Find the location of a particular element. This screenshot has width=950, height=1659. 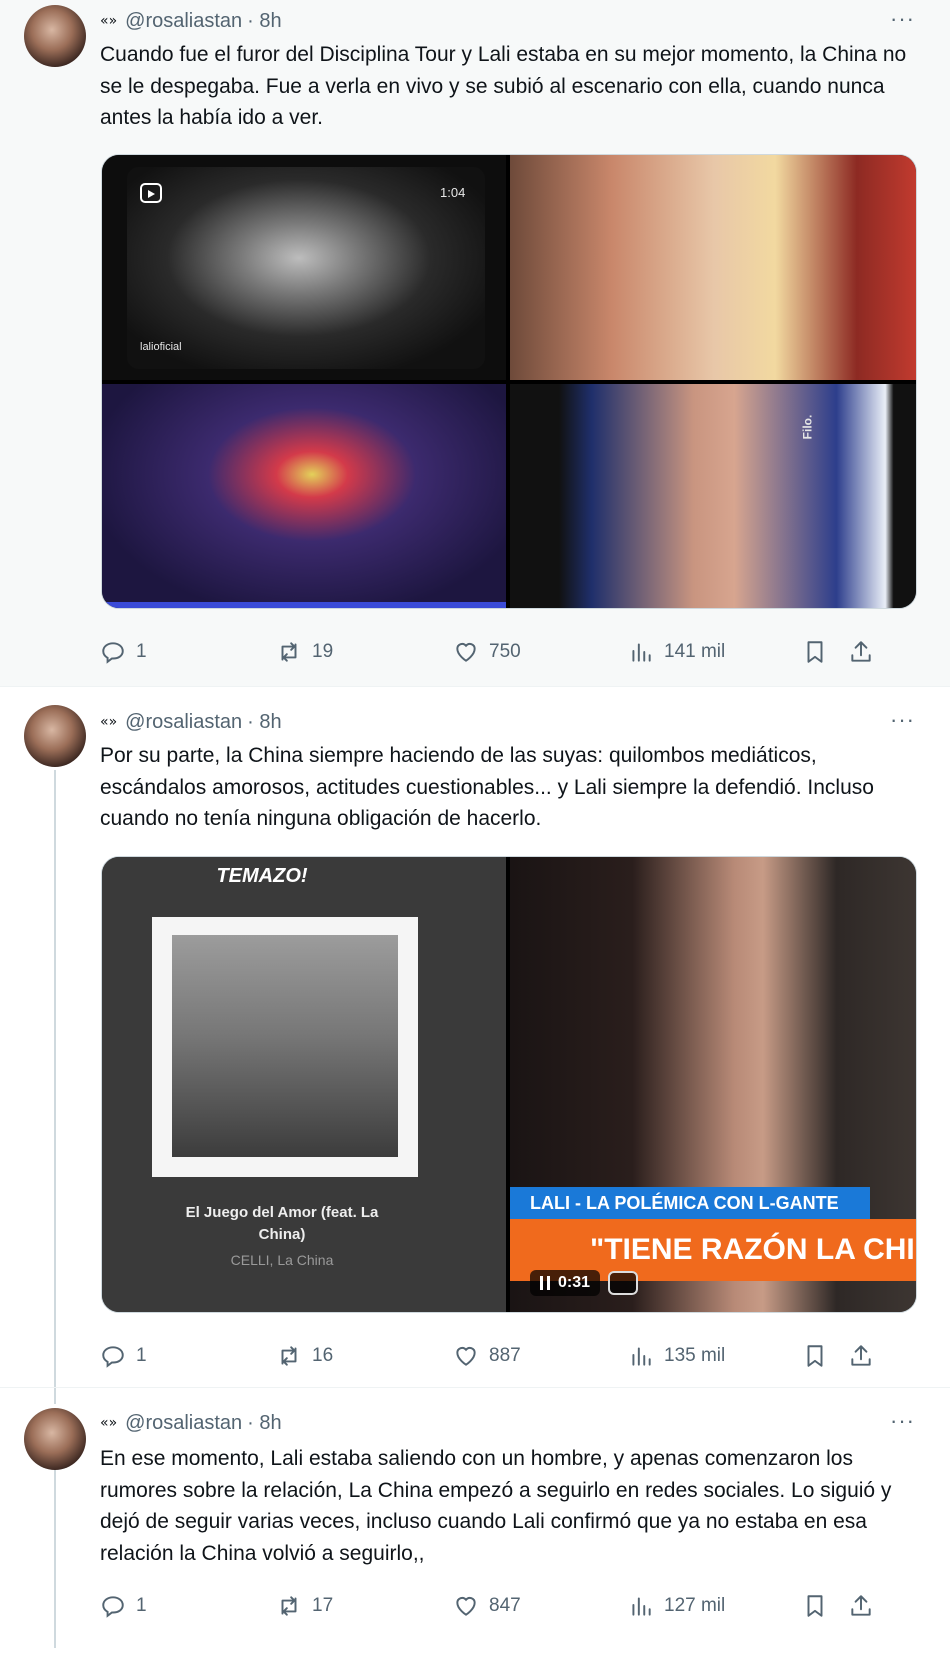

repost-button: 17 is located at coordinates (304, 1606).